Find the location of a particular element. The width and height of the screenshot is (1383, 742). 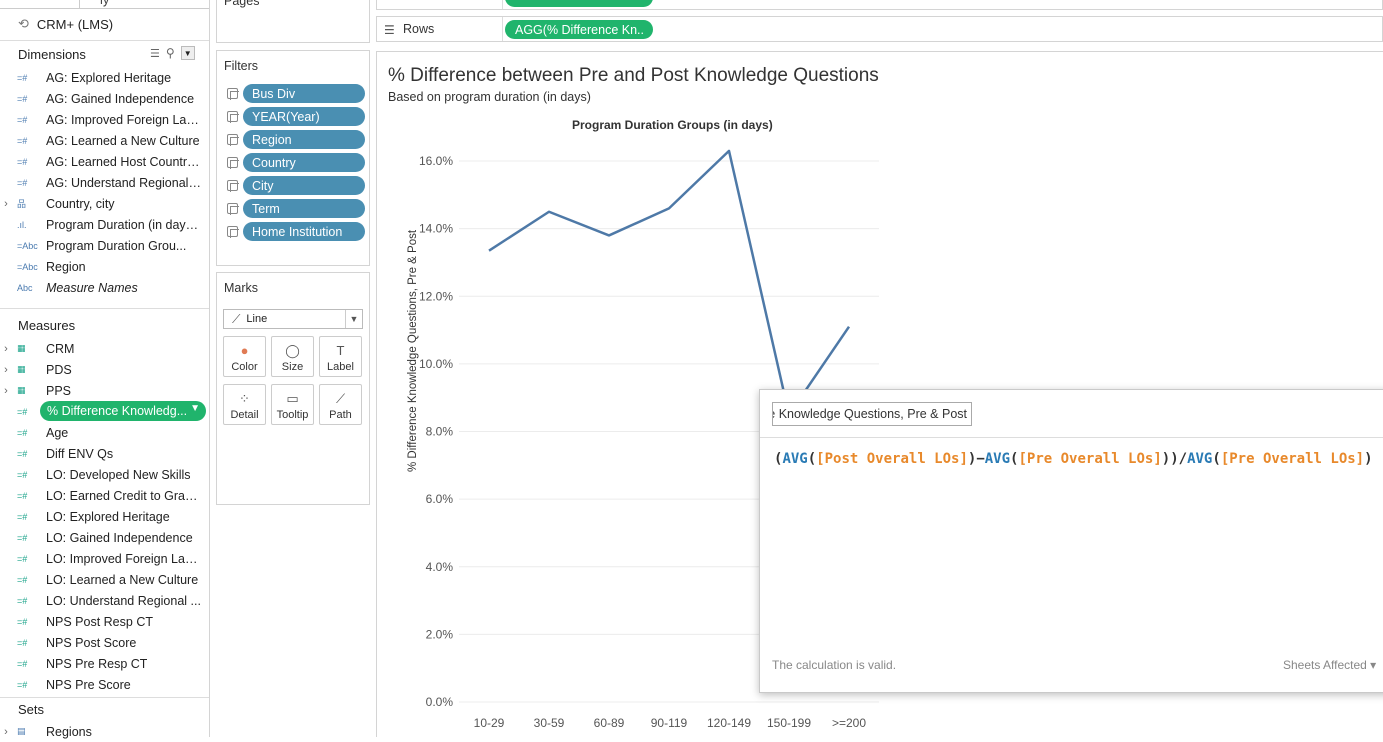

y-tick-label: 6.0% is located at coordinates (440, 499).